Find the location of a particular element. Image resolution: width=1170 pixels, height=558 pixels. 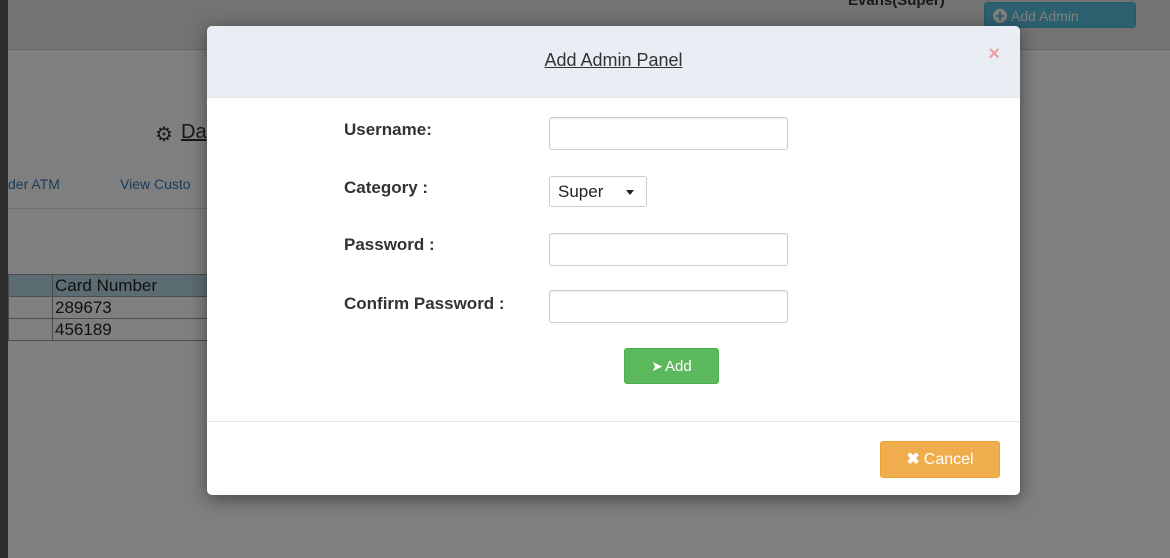

close-icon: × is located at coordinates (994, 54).